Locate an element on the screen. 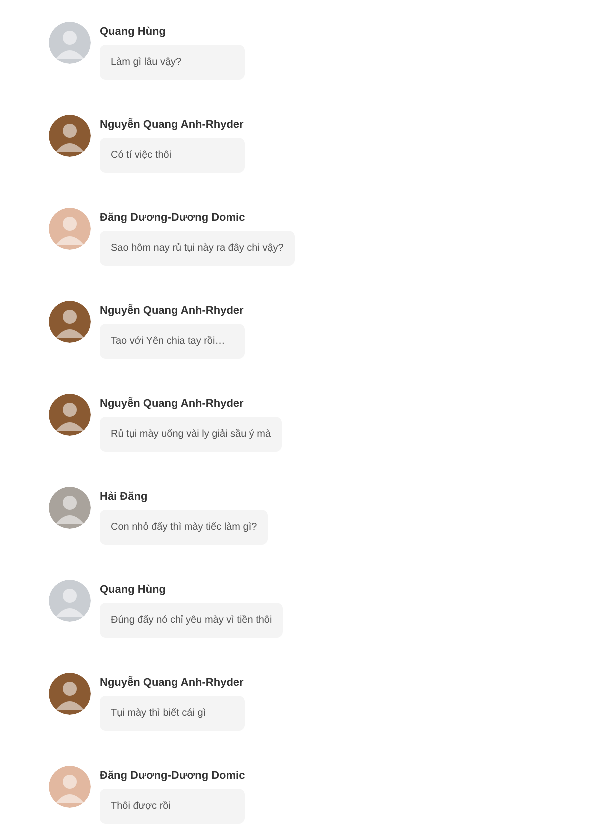  message-bubble: Làm gì lâu vậy? is located at coordinates (172, 62).